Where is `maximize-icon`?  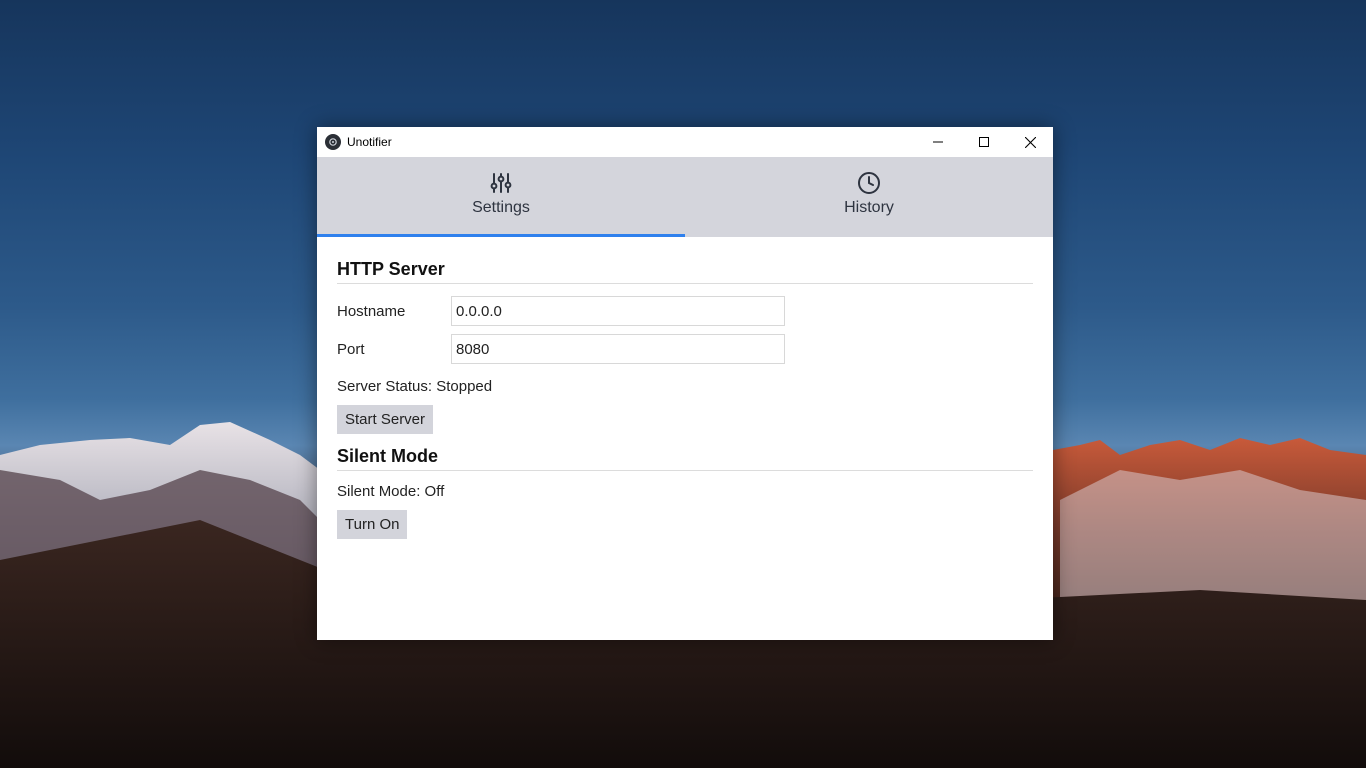 maximize-icon is located at coordinates (984, 142).